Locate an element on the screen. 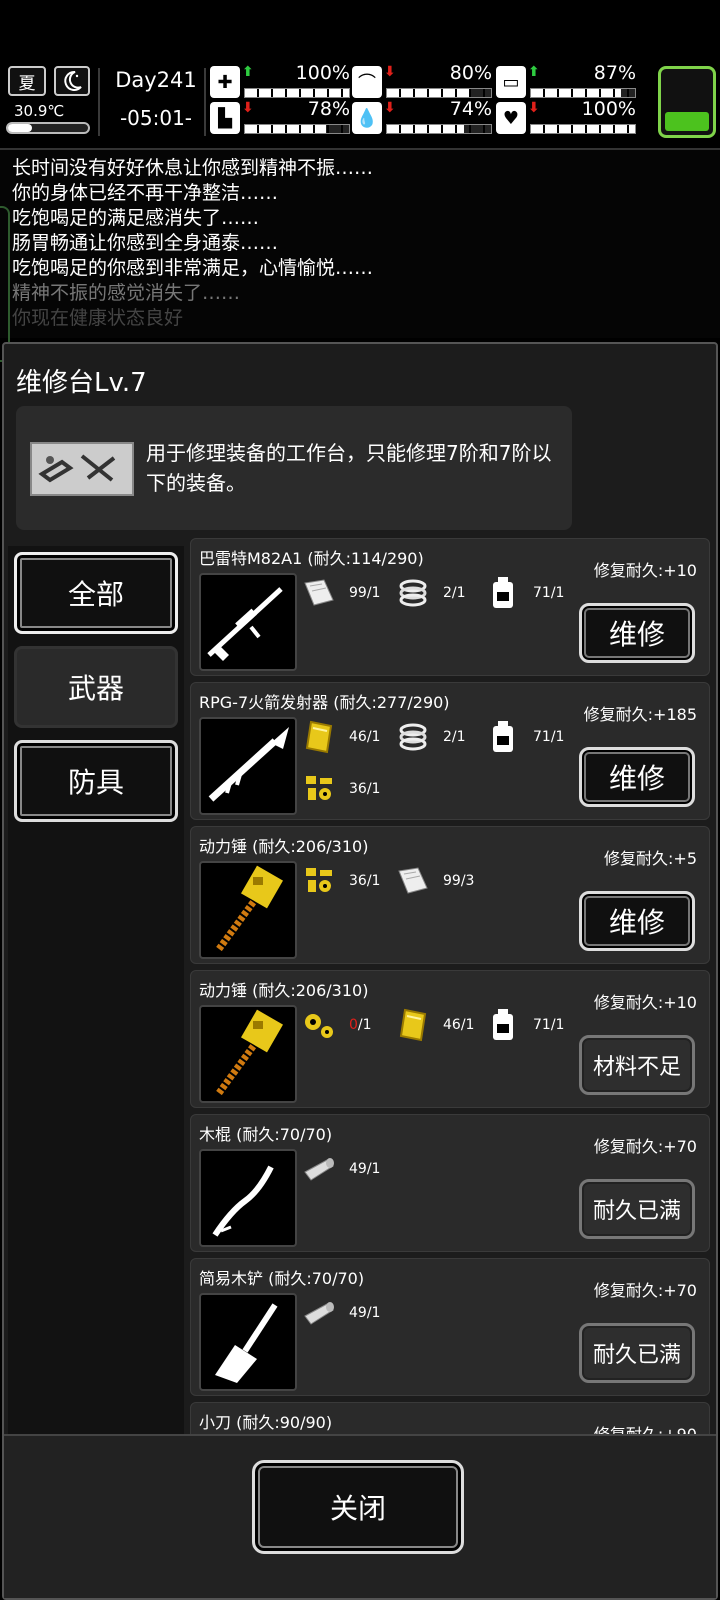  repair-item: 简易木铲 (耐久:70/70) 修复耐久:+70 49/1 耐久已满 is located at coordinates (450, 1327).